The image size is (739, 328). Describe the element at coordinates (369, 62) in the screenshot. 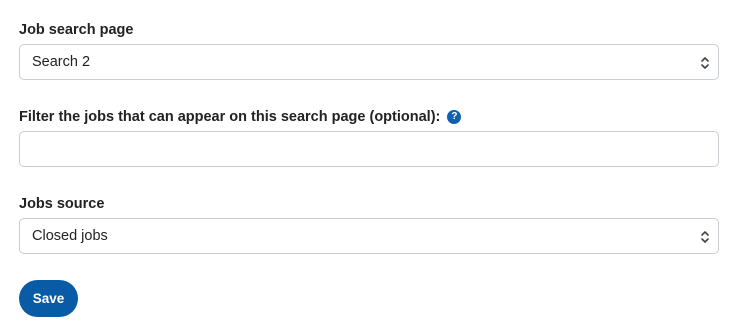

I see `job-search-page-select: Search 2` at that location.